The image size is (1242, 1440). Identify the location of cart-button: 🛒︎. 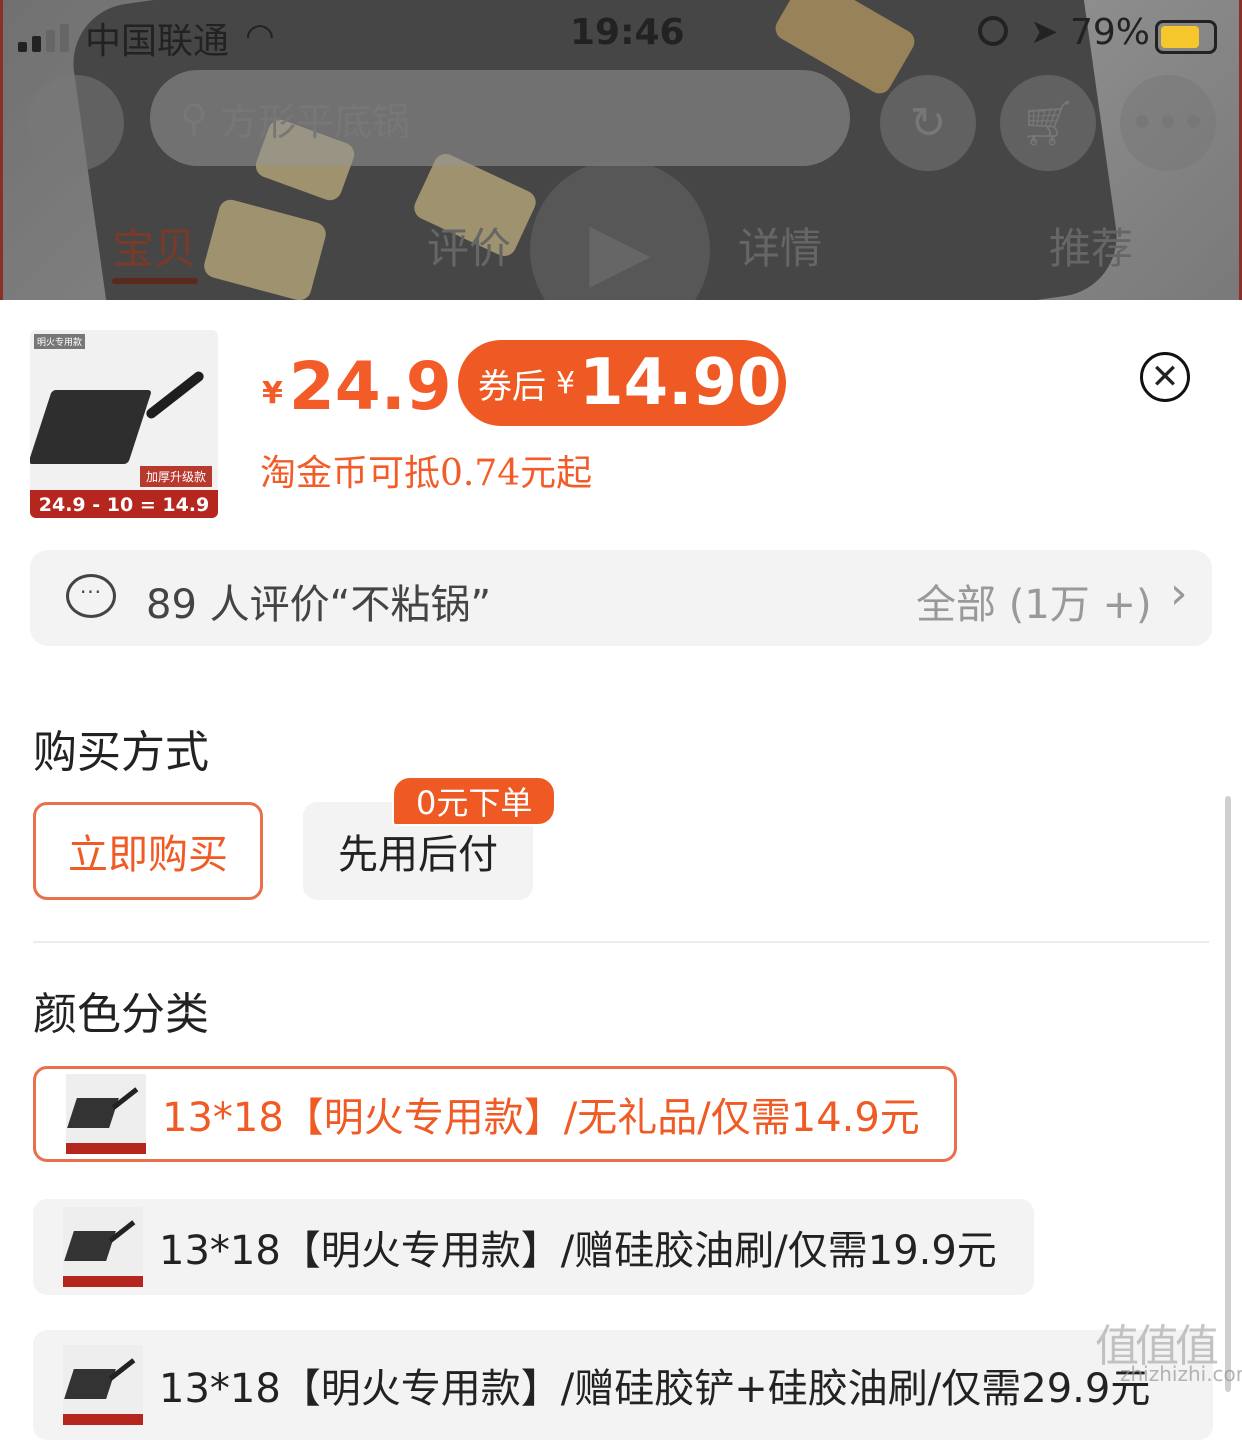
(1048, 123).